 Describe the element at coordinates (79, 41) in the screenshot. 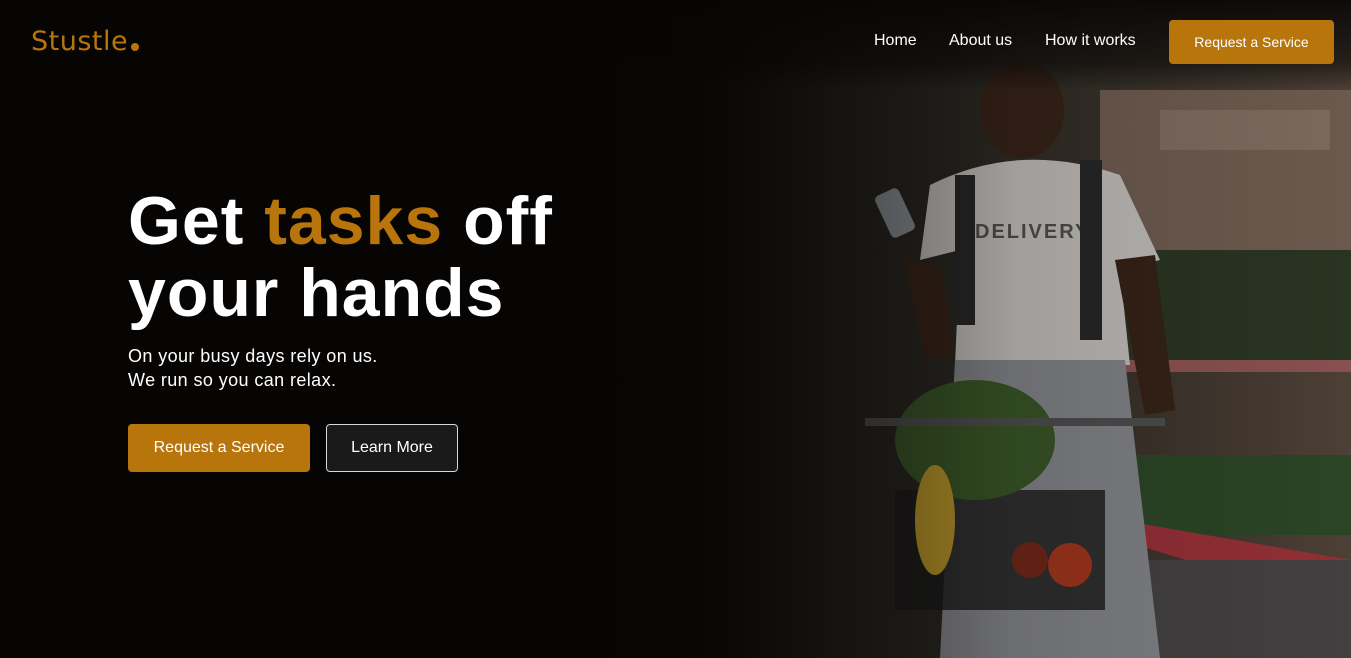

I see `brand-logo: Stustle` at that location.